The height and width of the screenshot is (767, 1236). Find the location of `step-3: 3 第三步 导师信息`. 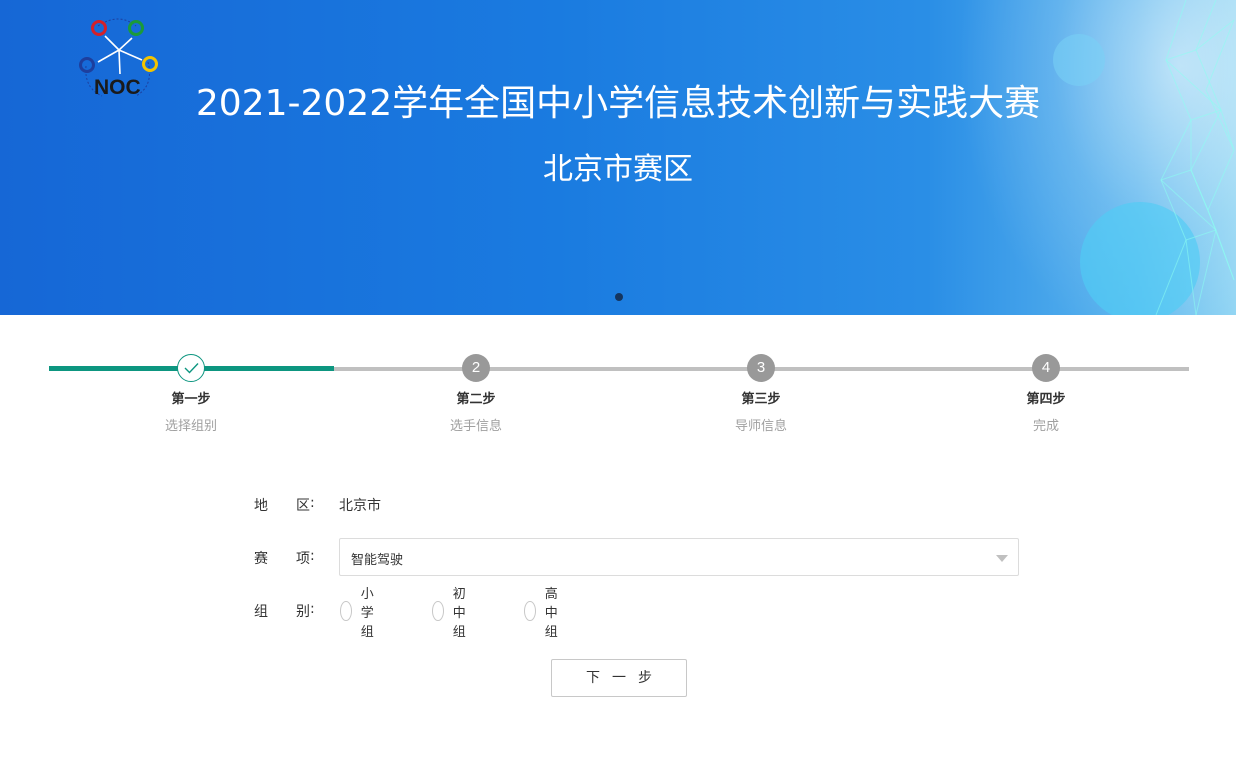

step-3: 3 第三步 导师信息 is located at coordinates (761, 394).